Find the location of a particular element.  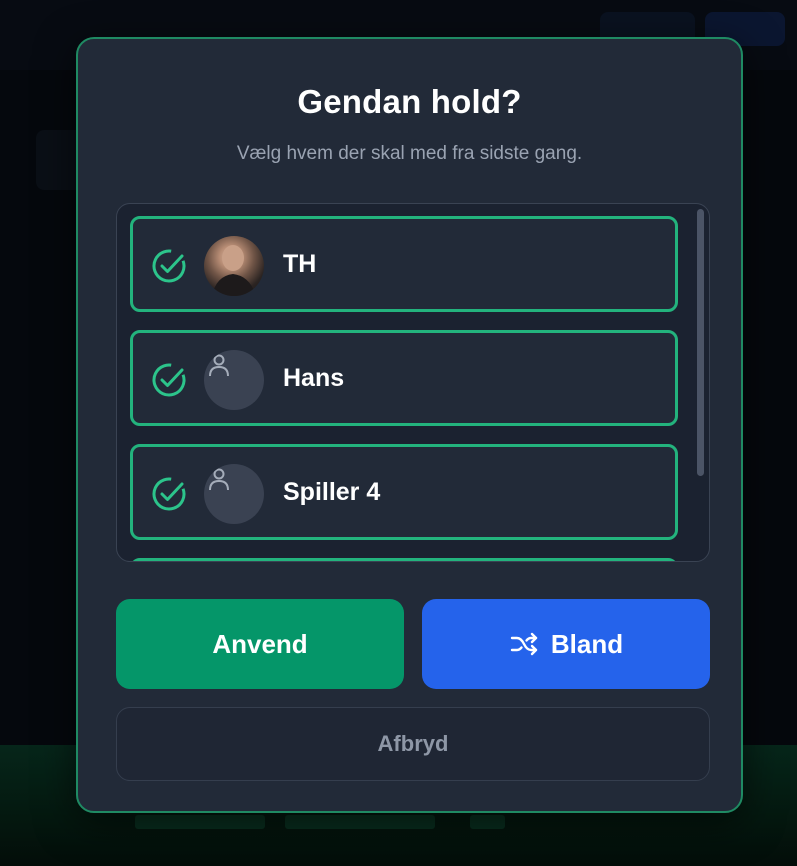

cancel-button-label: Afbryd is located at coordinates (413, 743).